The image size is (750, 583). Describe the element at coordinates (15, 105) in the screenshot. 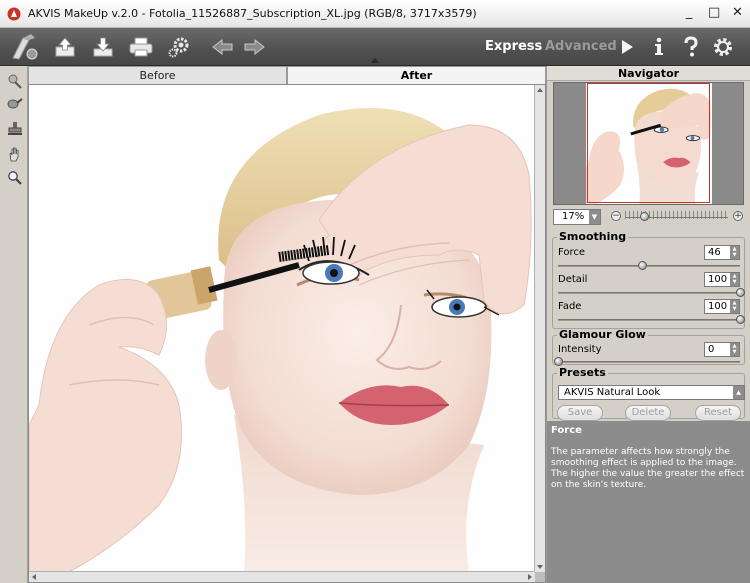

I see `color-brush-icon` at that location.